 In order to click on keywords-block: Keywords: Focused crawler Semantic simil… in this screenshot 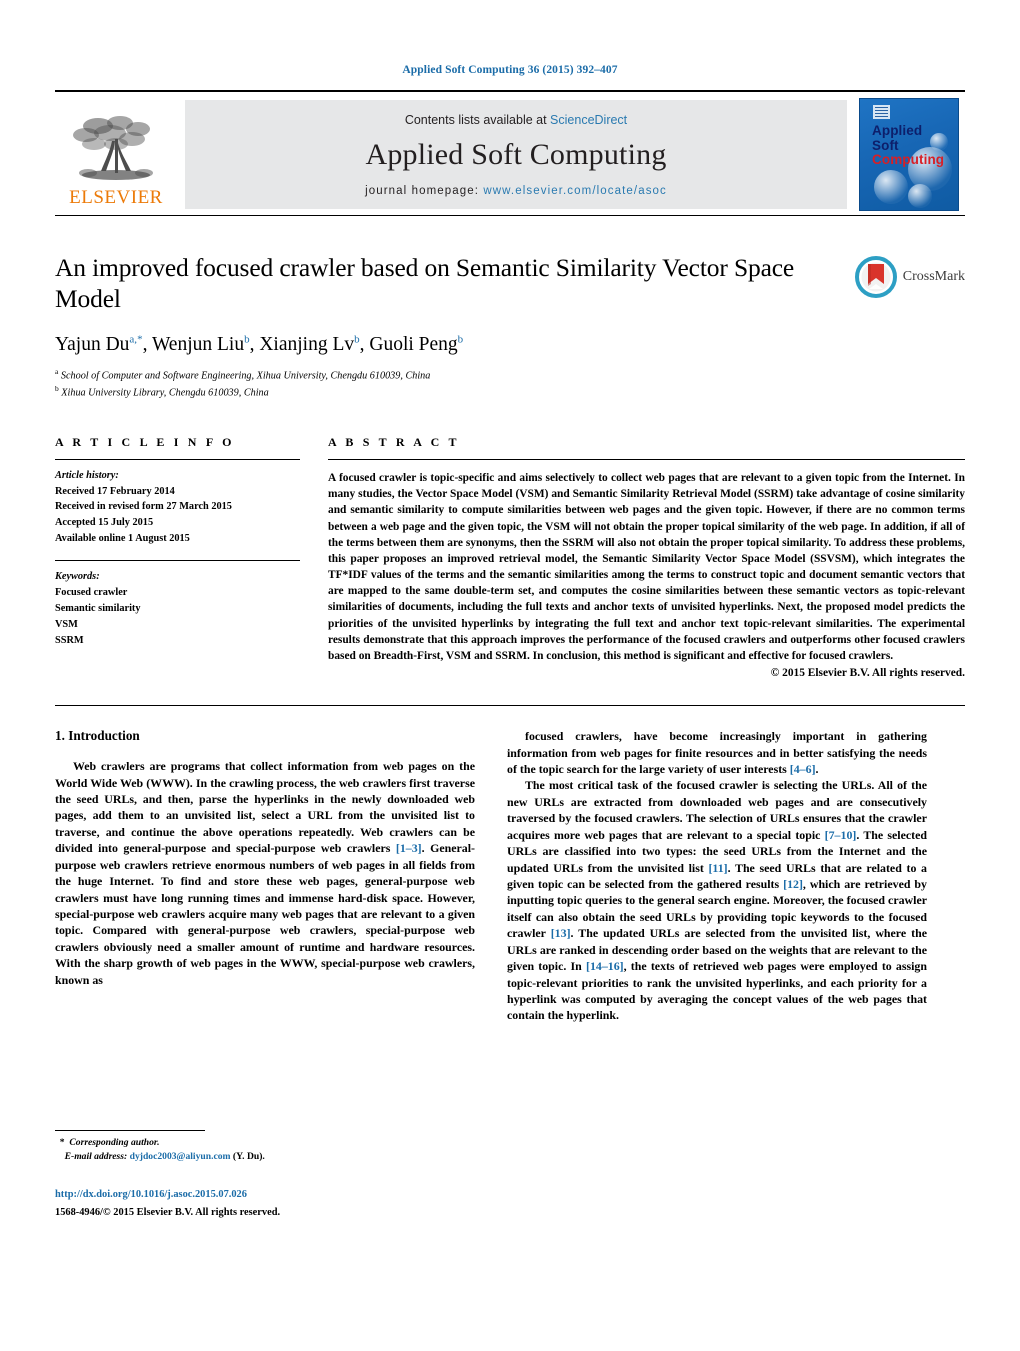, I will do `click(177, 605)`.